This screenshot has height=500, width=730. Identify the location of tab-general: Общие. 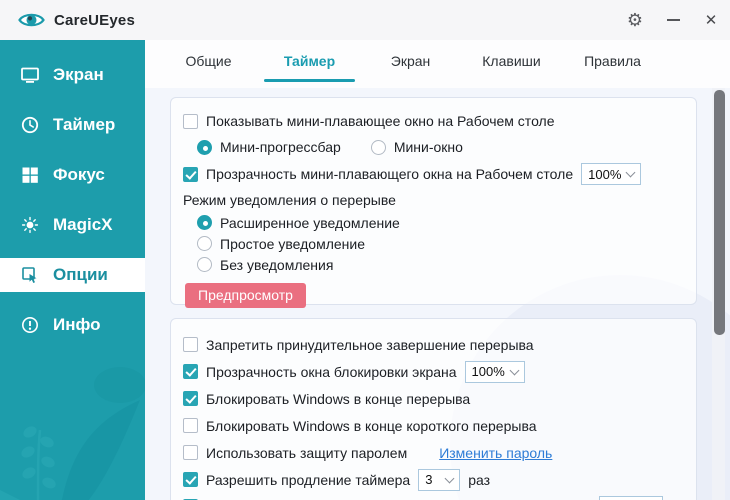
(208, 61).